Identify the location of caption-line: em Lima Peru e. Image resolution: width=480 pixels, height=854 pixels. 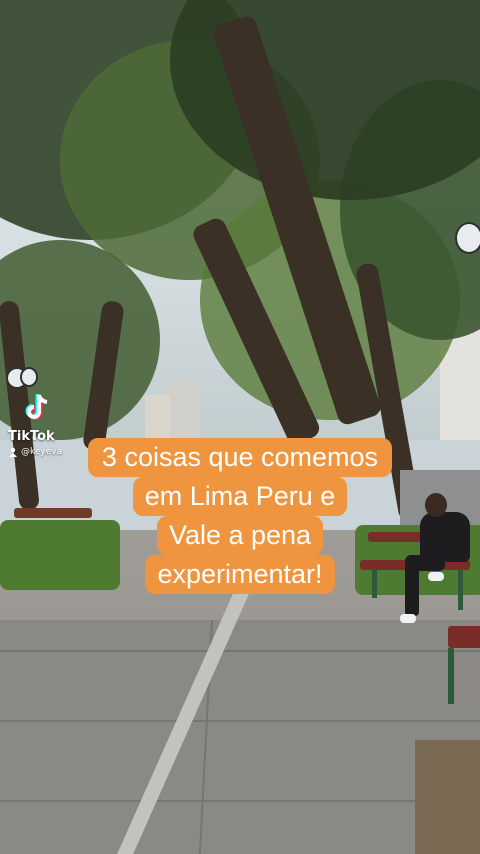
(240, 496).